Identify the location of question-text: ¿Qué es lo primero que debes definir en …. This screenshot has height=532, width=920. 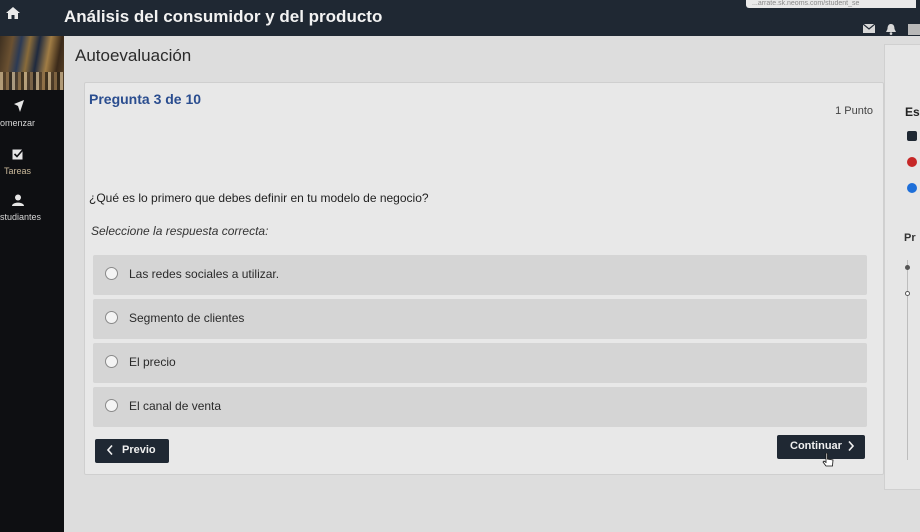
(259, 198).